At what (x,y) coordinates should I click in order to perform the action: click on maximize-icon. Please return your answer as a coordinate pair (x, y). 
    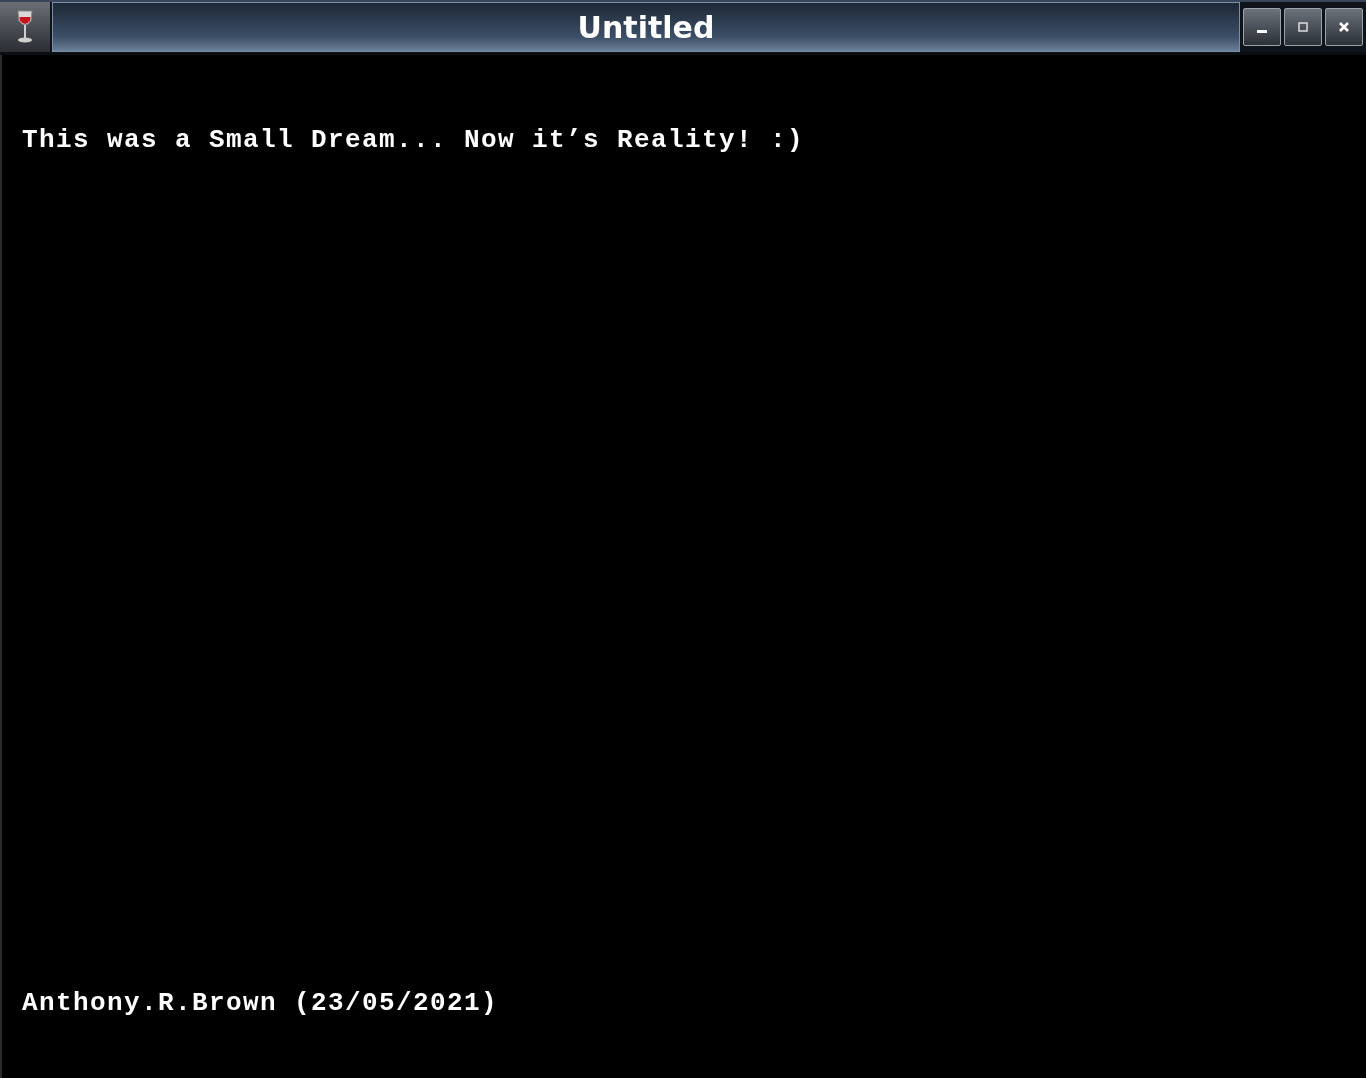
    Looking at the image, I should click on (1303, 27).